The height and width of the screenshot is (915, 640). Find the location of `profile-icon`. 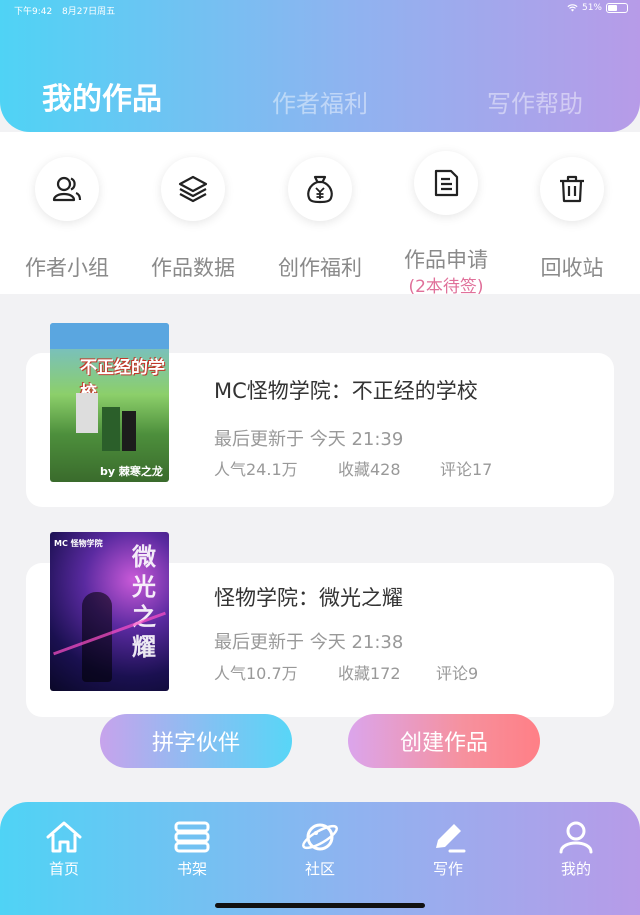

profile-icon is located at coordinates (576, 837).